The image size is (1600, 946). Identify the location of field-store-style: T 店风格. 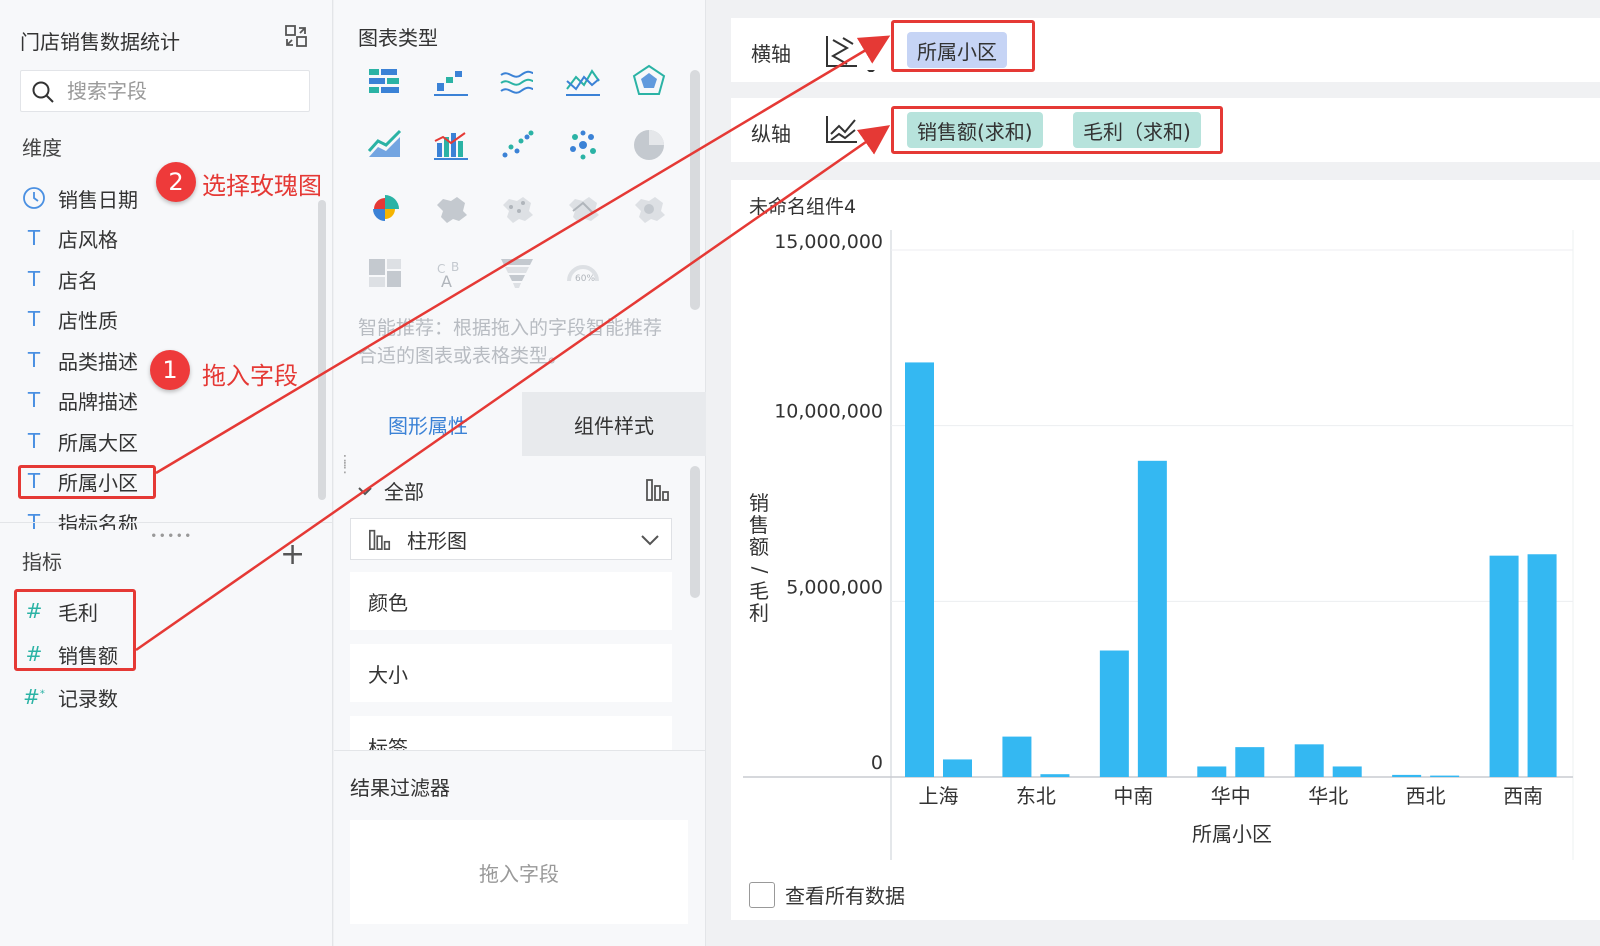
(70, 238).